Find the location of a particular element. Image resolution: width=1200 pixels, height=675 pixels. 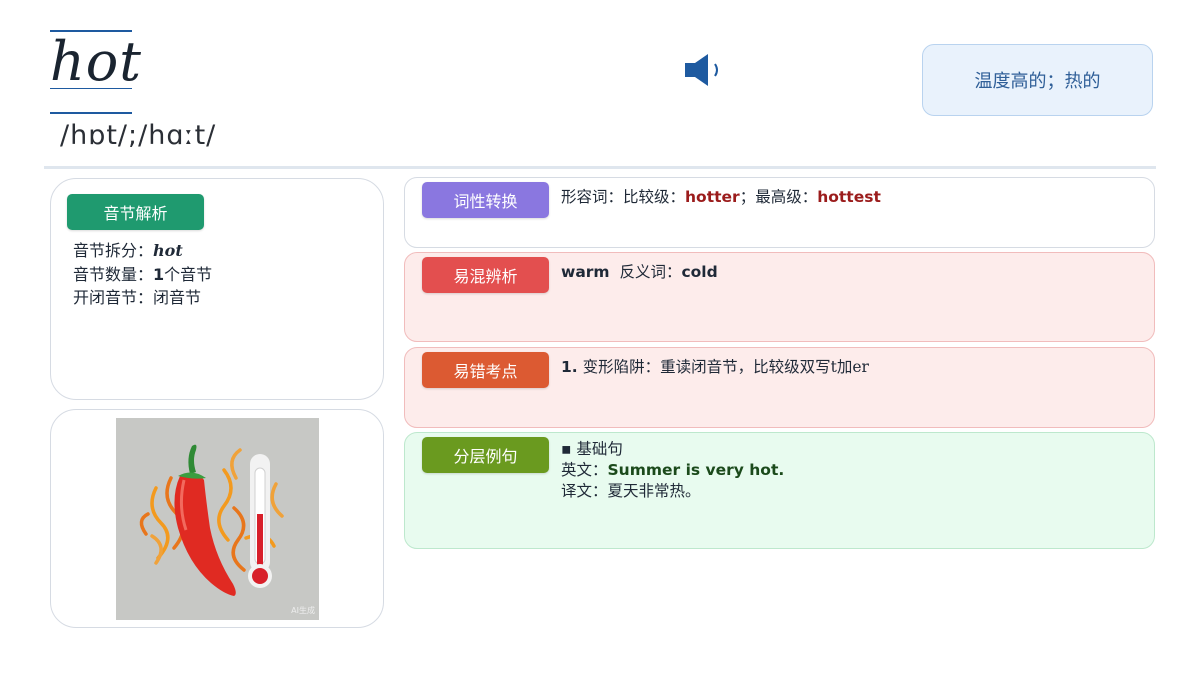

confusion-panel: 易混辨析 warm 反义词：cold is located at coordinates (779, 297).